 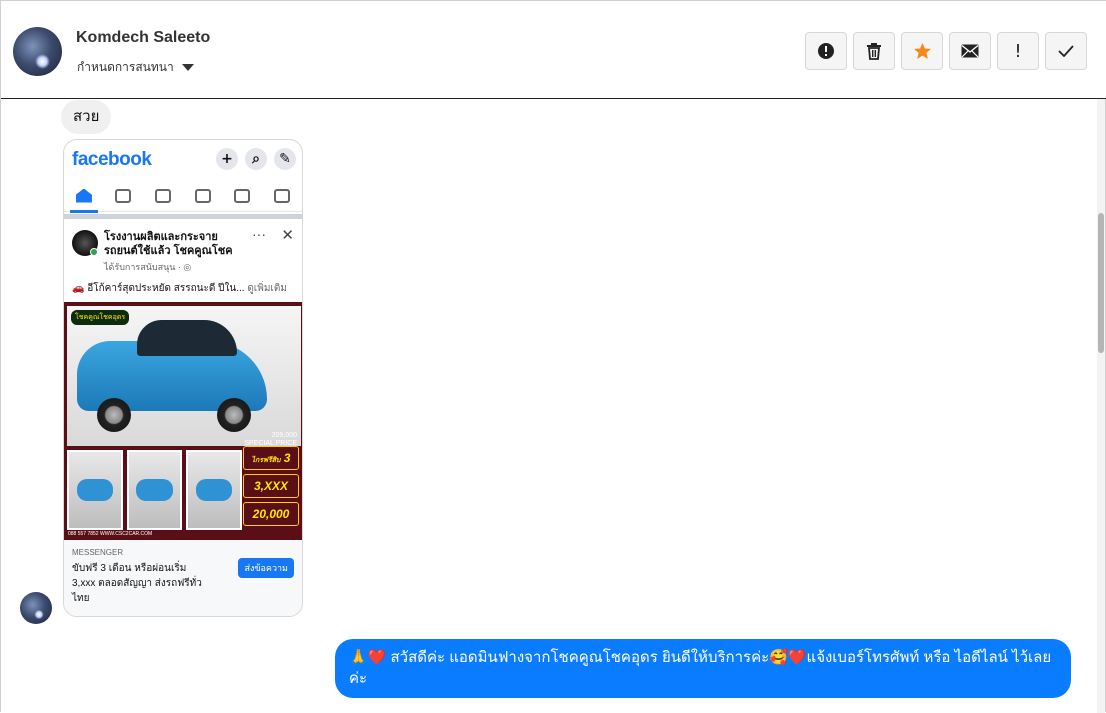 What do you see at coordinates (946, 51) in the screenshot?
I see `header-actions: !` at bounding box center [946, 51].